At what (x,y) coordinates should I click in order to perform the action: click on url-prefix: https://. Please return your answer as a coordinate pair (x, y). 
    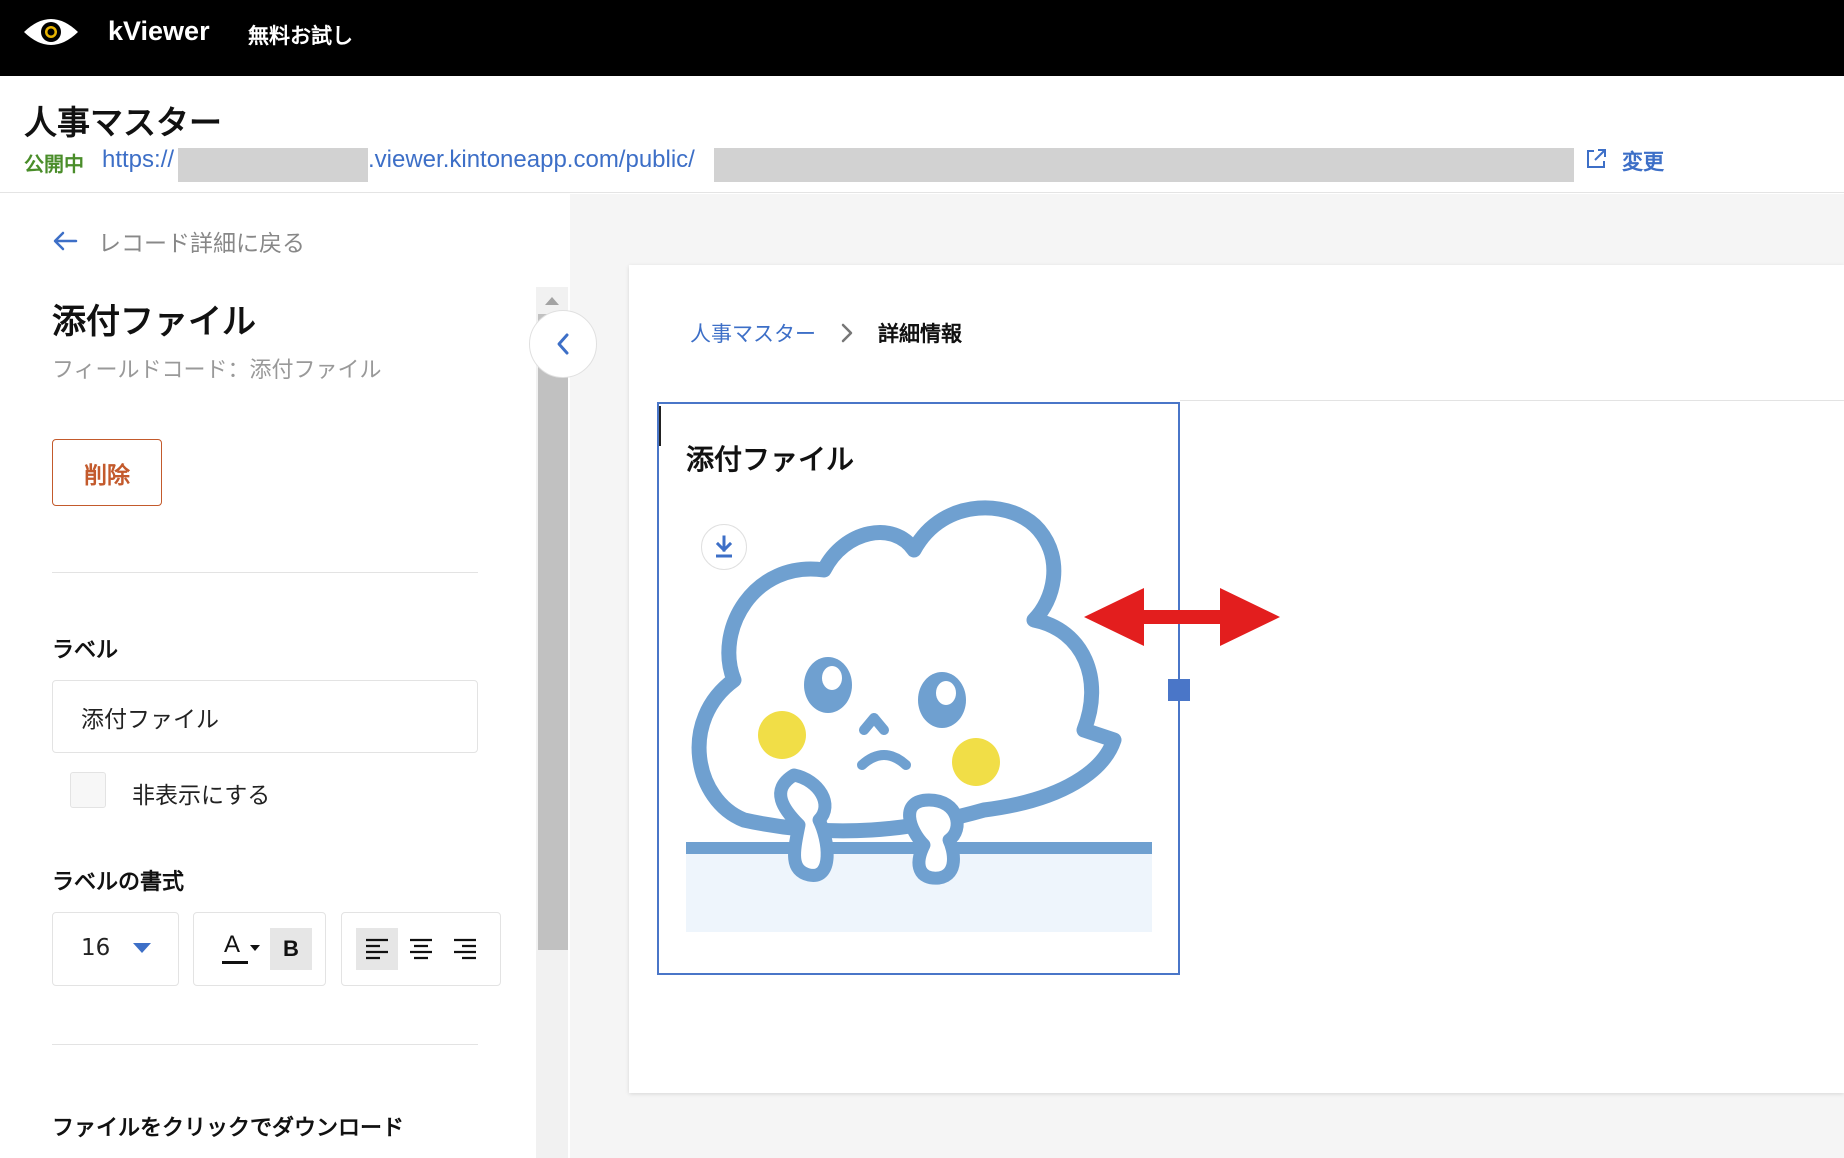
    Looking at the image, I should click on (138, 159).